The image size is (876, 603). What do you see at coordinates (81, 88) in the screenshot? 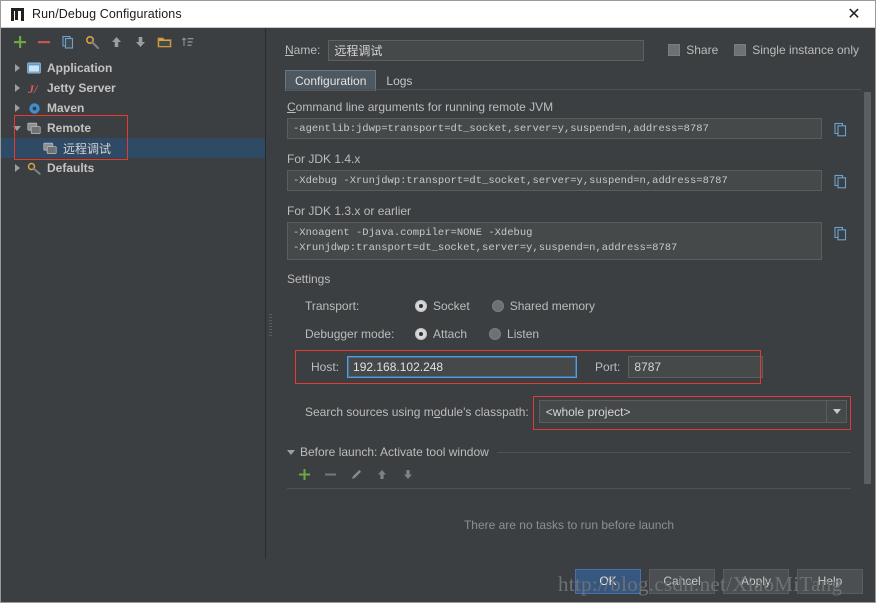
I see `tree-item-label: Jetty Server` at bounding box center [81, 88].